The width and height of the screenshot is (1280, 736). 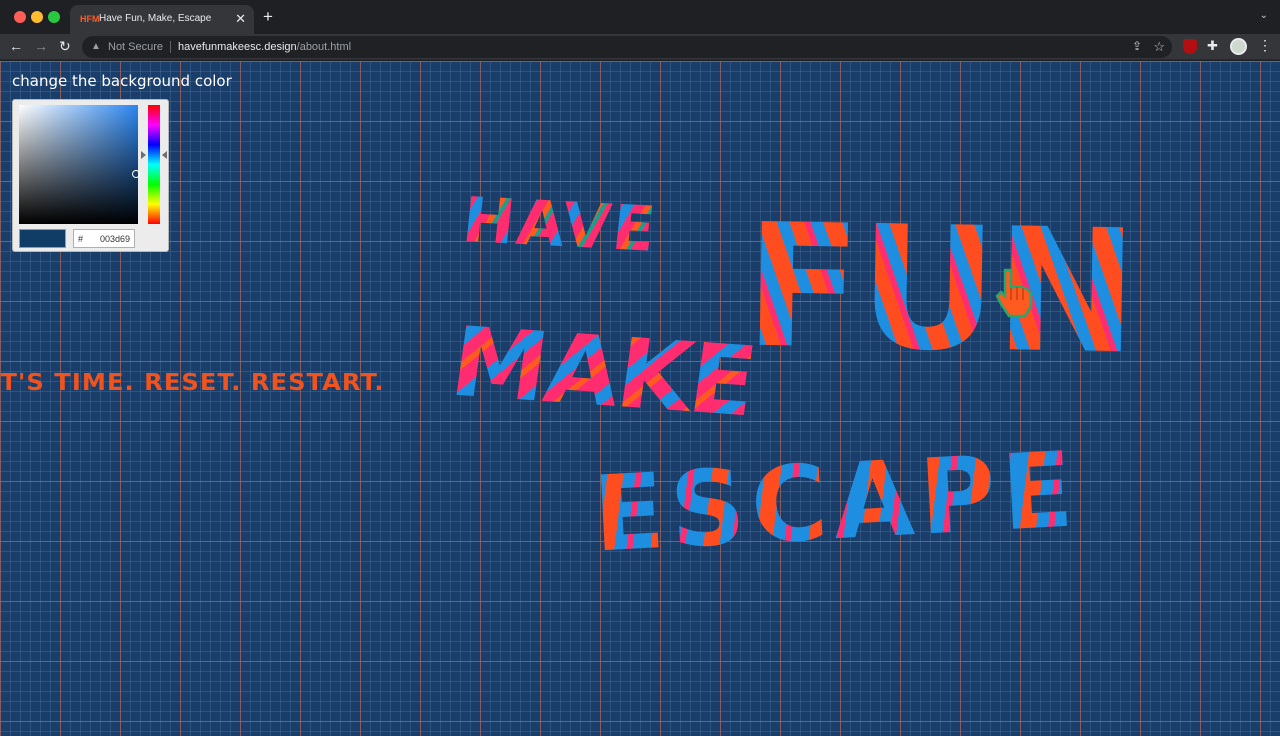 What do you see at coordinates (1212, 46) in the screenshot?
I see `extensions-puzzle-icon: ✚` at bounding box center [1212, 46].